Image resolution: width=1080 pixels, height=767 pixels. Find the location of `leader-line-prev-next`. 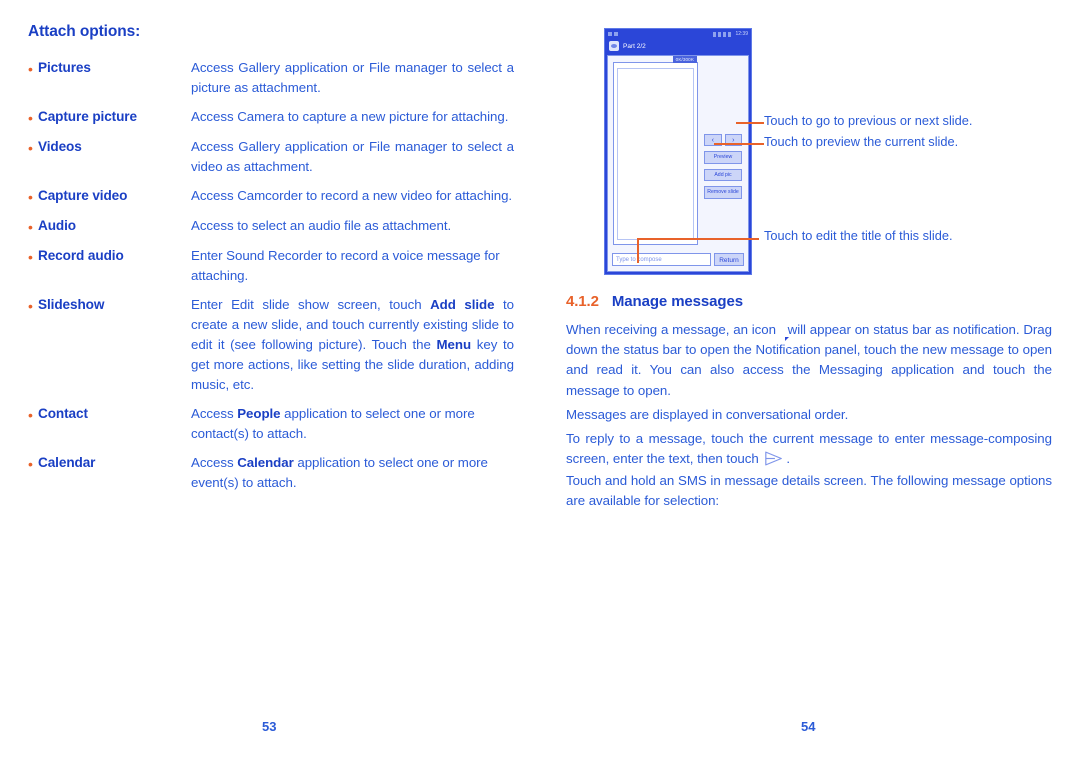

leader-line-prev-next is located at coordinates (750, 123).